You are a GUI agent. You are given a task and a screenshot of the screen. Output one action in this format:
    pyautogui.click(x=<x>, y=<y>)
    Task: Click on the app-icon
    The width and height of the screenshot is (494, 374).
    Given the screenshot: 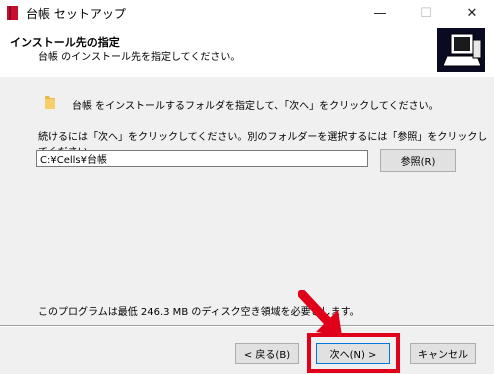 What is the action you would take?
    pyautogui.click(x=12, y=13)
    